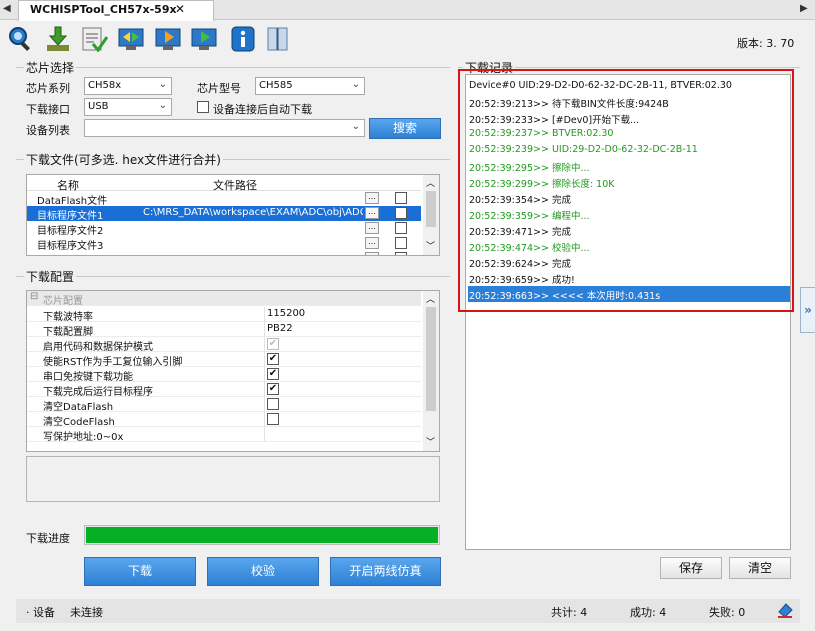 This screenshot has width=815, height=631. I want to click on download-button: 下载, so click(140, 571).